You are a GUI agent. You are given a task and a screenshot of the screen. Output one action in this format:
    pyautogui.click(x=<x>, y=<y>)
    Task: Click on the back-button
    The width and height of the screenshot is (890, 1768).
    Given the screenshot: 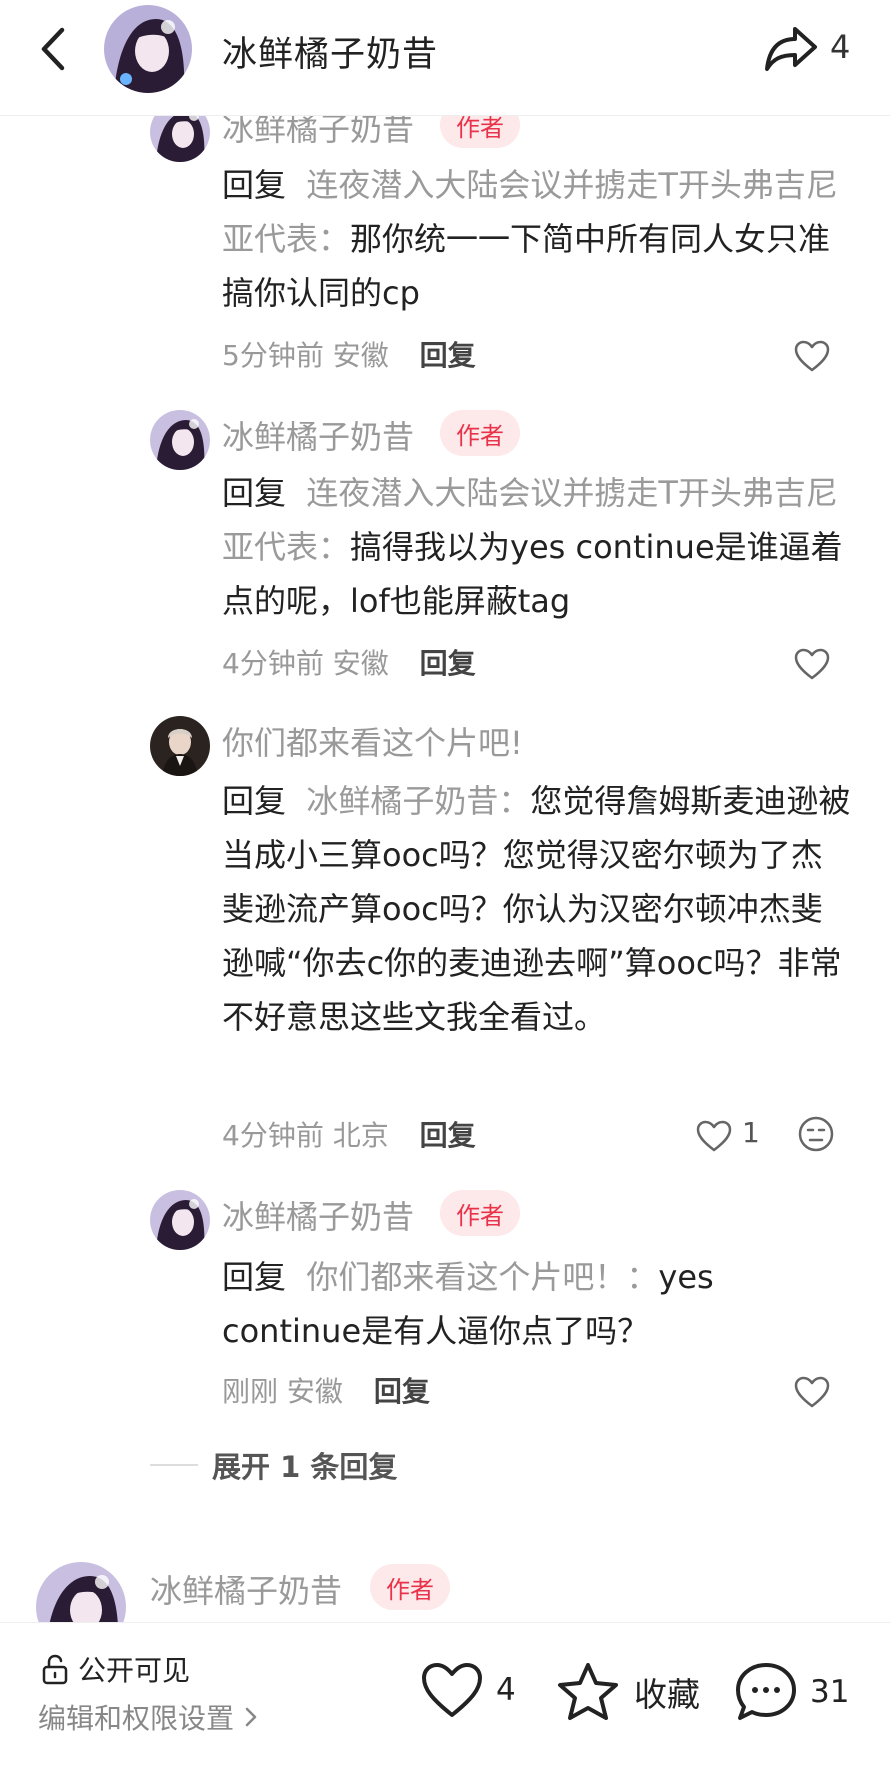 What is the action you would take?
    pyautogui.click(x=53, y=49)
    